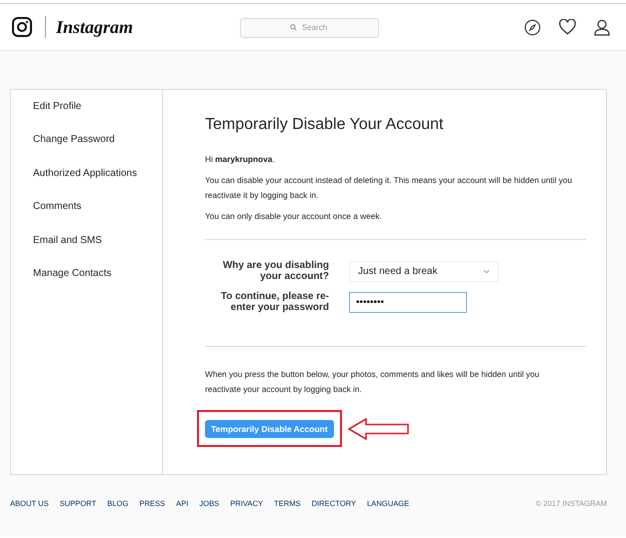  I want to click on reason-dropdown: Just need a break, so click(424, 271).